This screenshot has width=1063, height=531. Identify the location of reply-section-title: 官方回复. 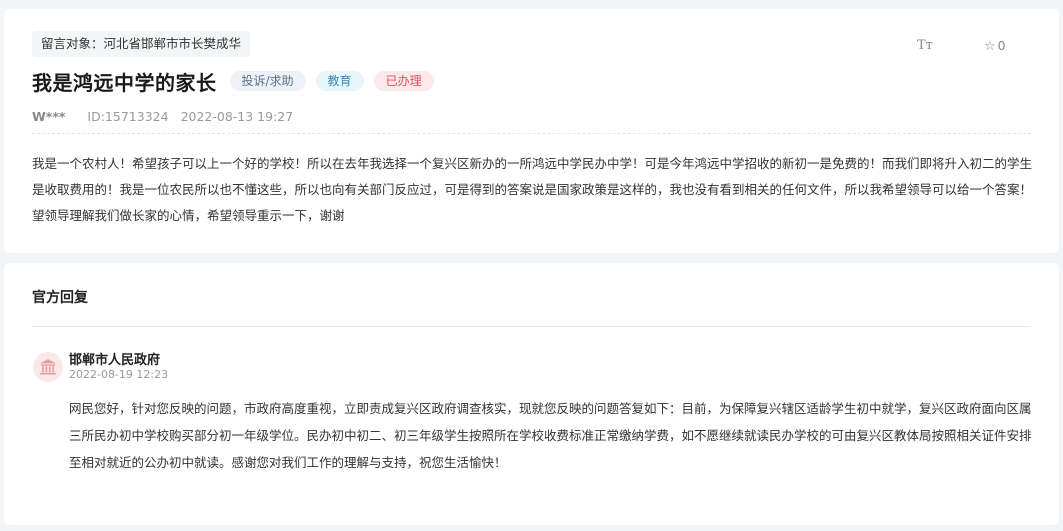
(60, 298).